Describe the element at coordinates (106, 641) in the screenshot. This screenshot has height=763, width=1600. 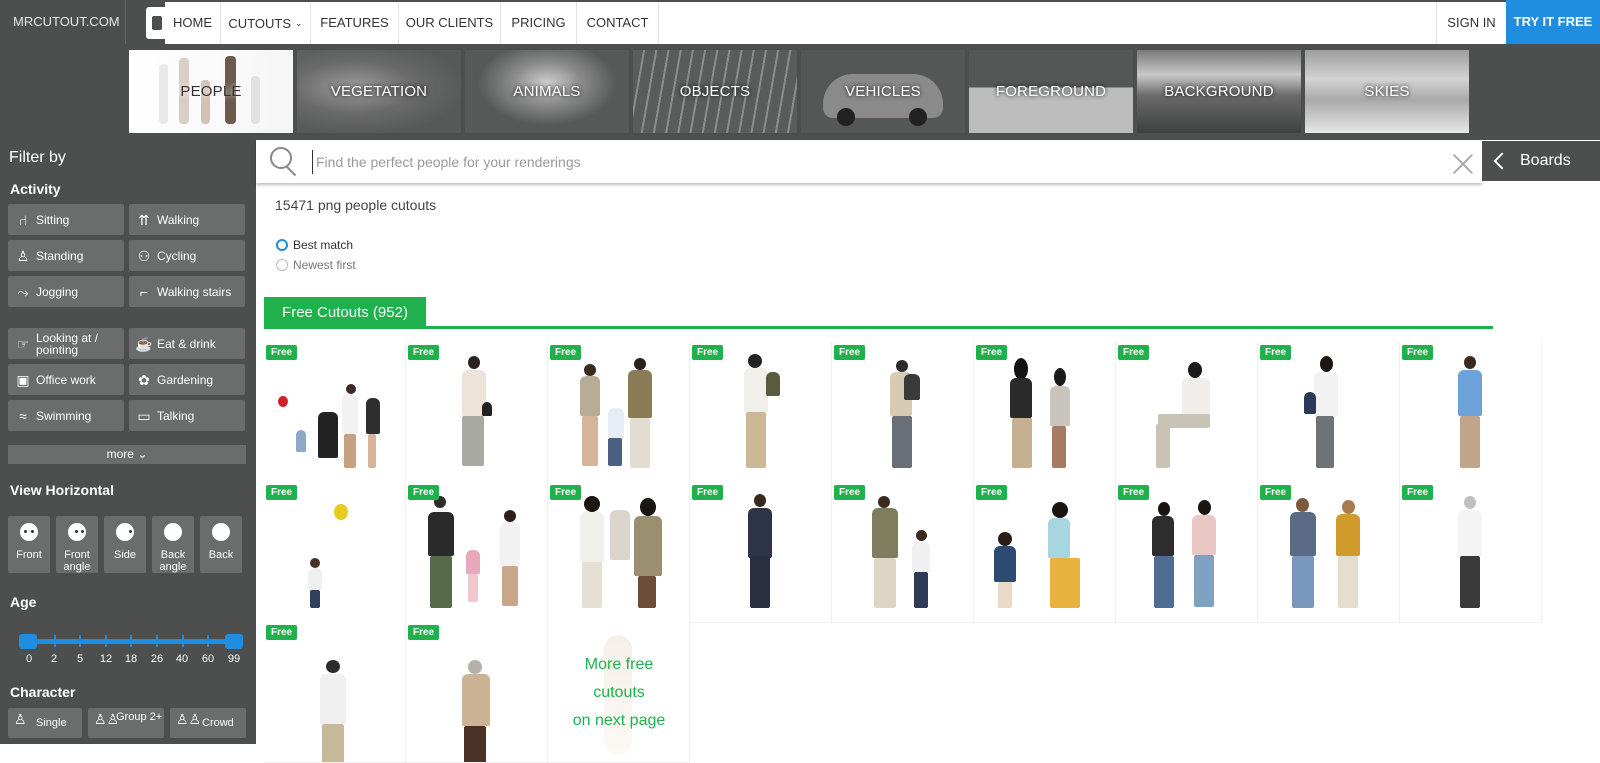
I see `age-tick` at that location.